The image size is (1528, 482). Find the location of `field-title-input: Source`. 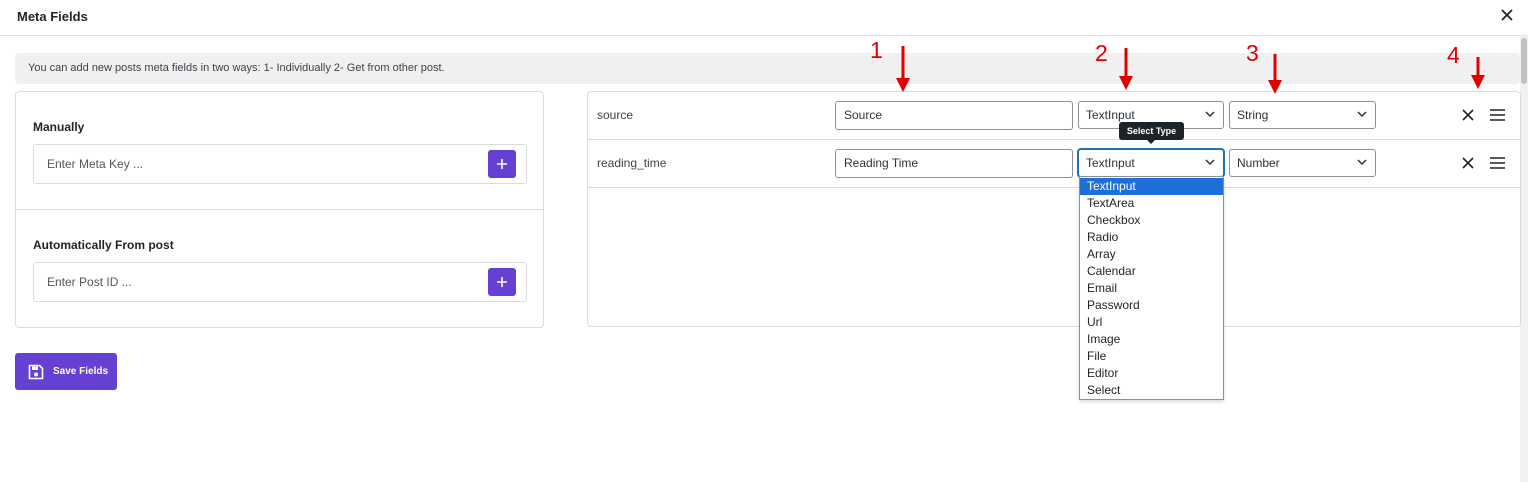

field-title-input: Source is located at coordinates (954, 115).